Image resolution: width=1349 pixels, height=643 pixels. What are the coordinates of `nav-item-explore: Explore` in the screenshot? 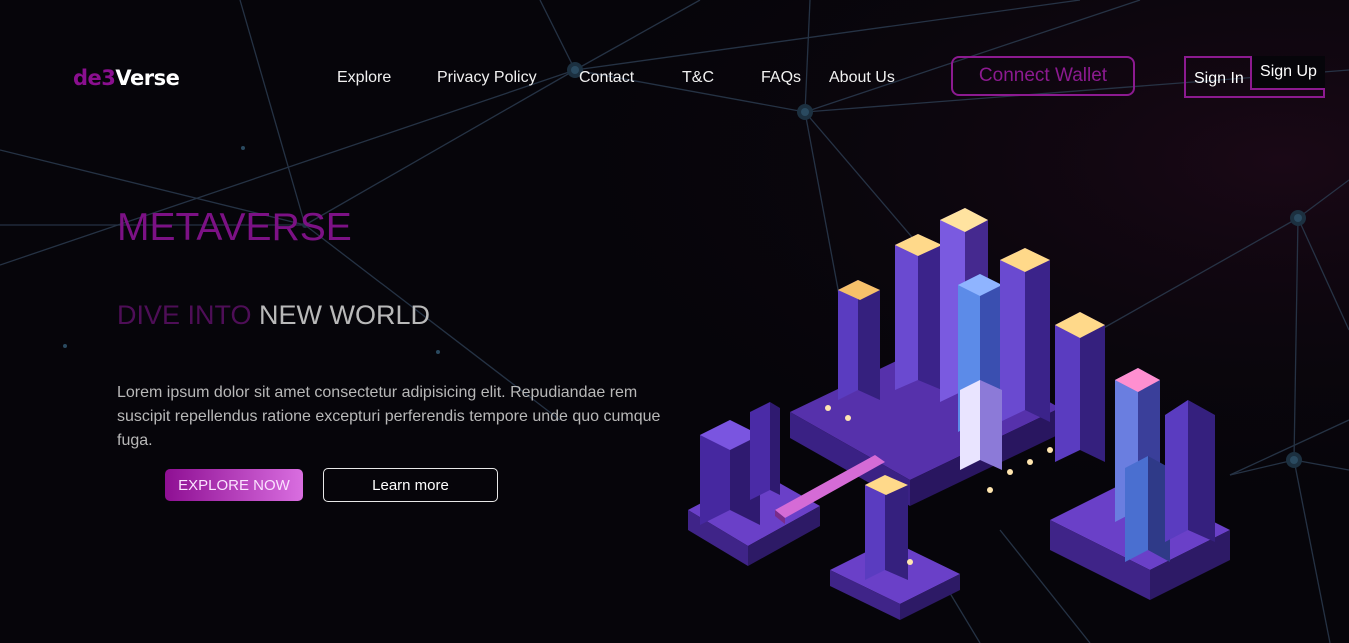 It's located at (364, 78).